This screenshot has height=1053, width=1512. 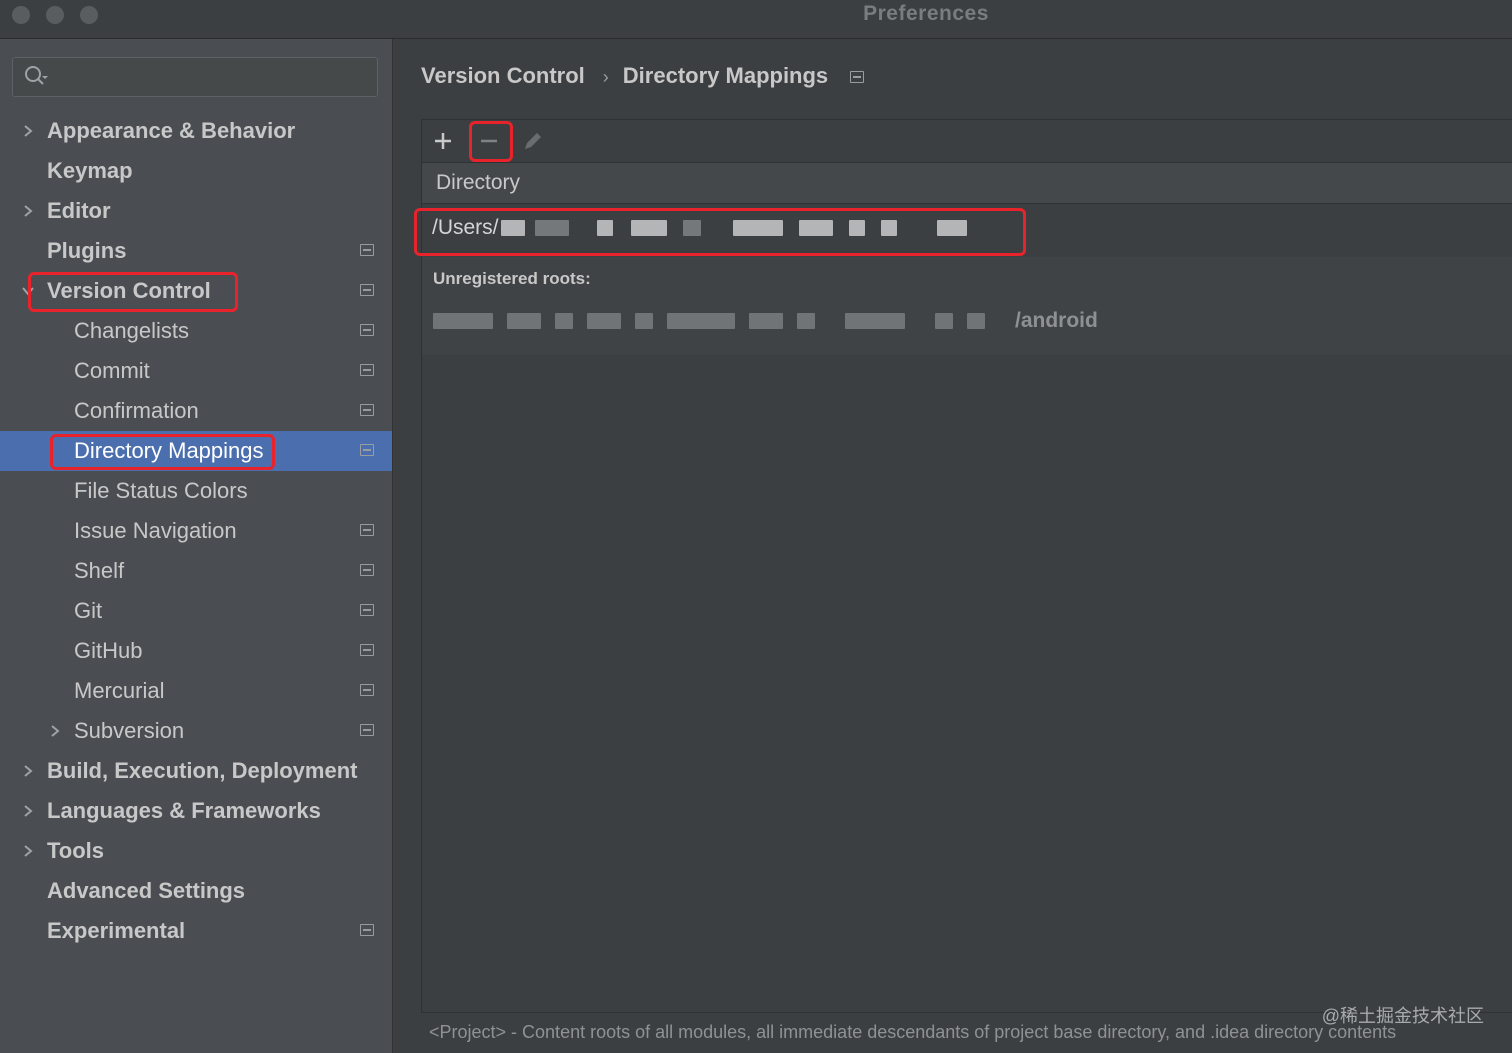 I want to click on sidebar-item-version-control: Version Control, so click(x=196, y=291).